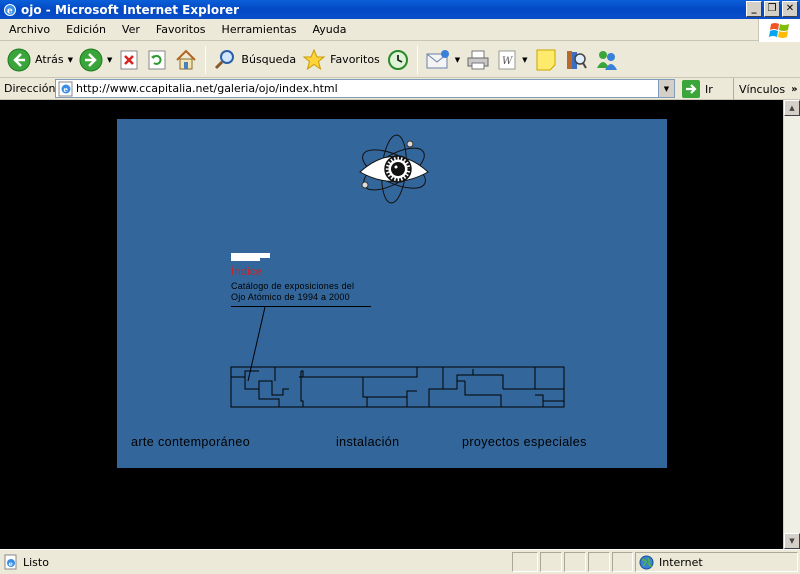  I want to click on close-icon: ✕, so click(790, 8).